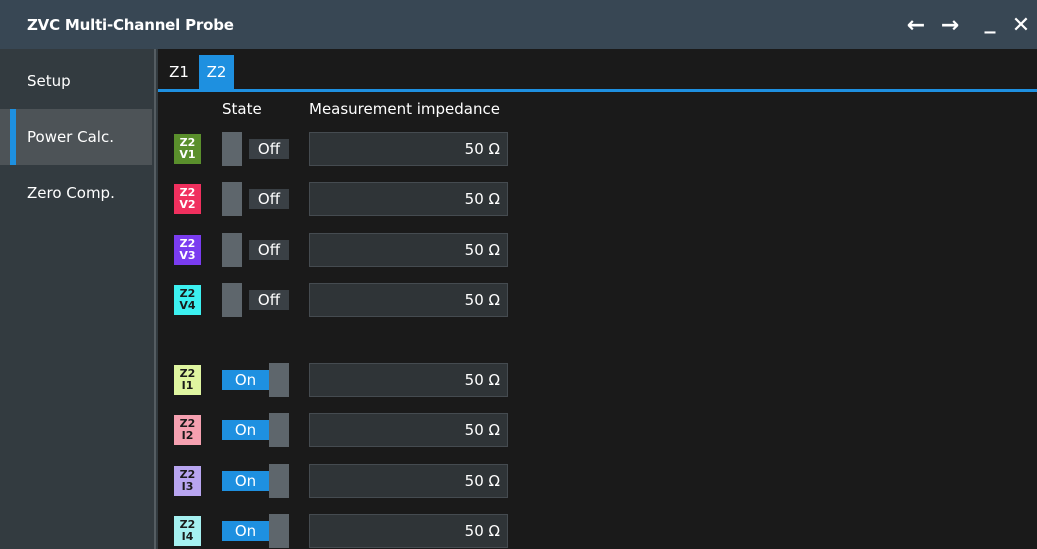 The height and width of the screenshot is (549, 1037). I want to click on state-column-header: State, so click(242, 109).